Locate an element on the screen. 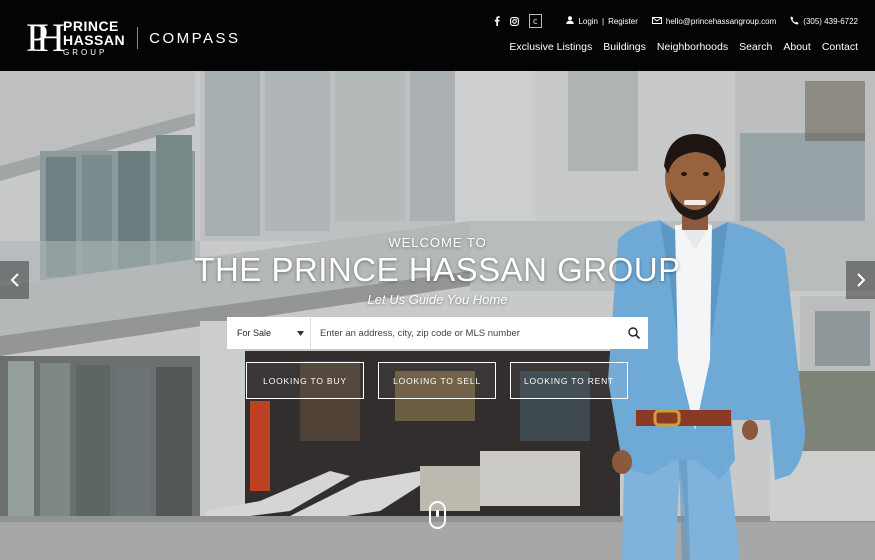  logo-line-2: HASSAN is located at coordinates (94, 40).